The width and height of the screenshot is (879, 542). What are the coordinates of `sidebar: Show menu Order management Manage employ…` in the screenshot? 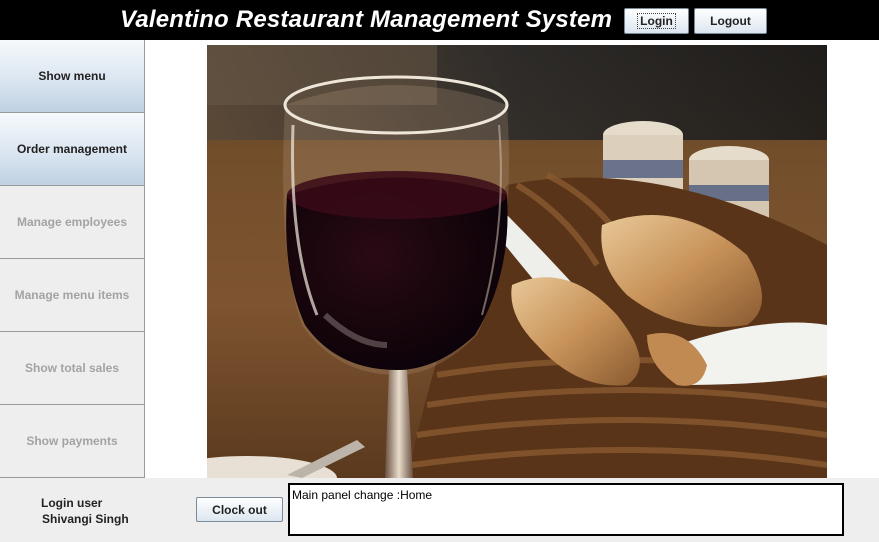 It's located at (72, 259).